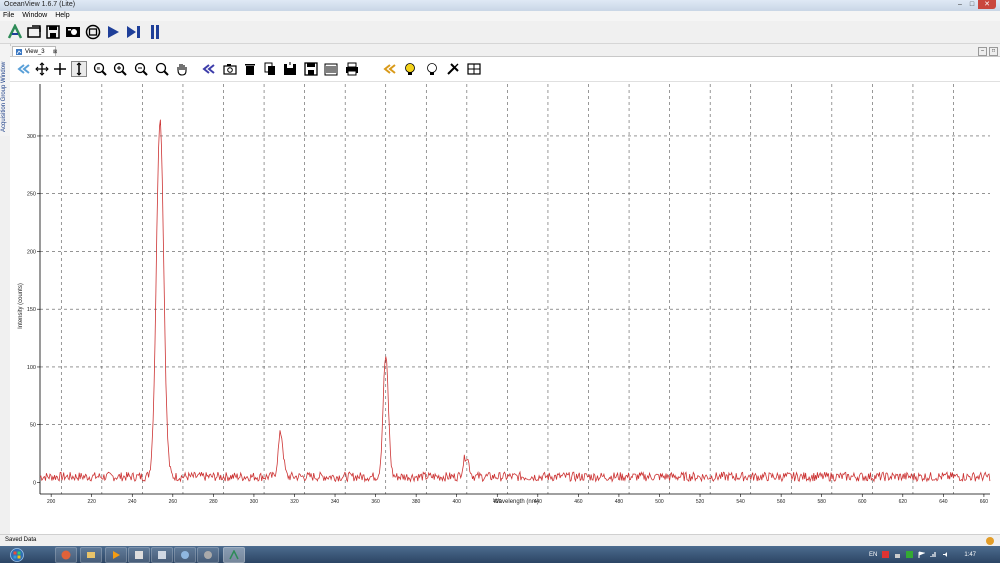  I want to click on zoom-icon, so click(162, 69).